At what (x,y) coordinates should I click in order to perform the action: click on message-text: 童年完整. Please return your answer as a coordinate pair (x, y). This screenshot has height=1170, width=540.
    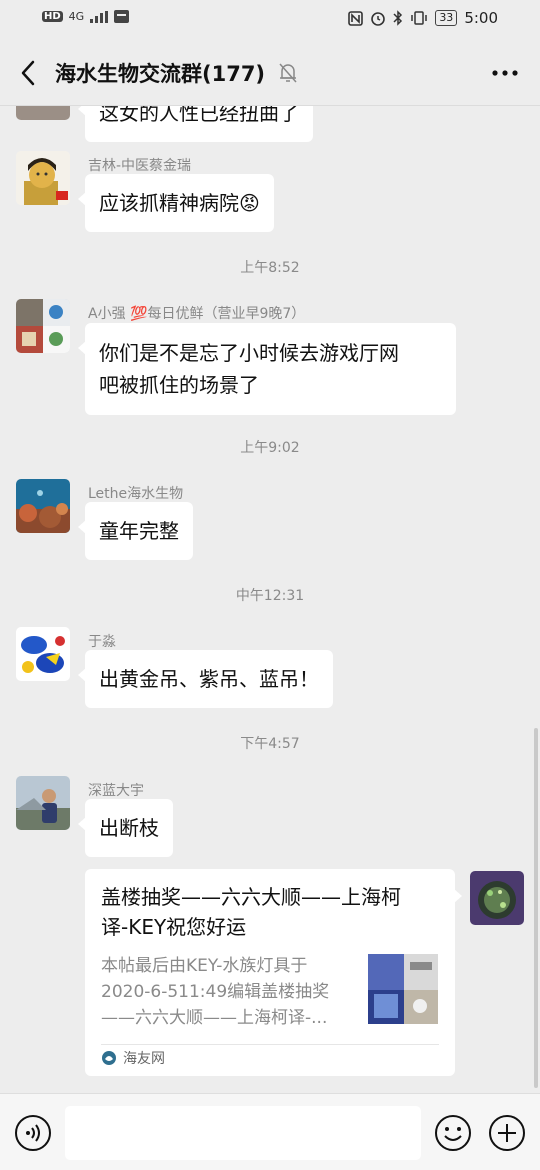
    Looking at the image, I should click on (139, 531).